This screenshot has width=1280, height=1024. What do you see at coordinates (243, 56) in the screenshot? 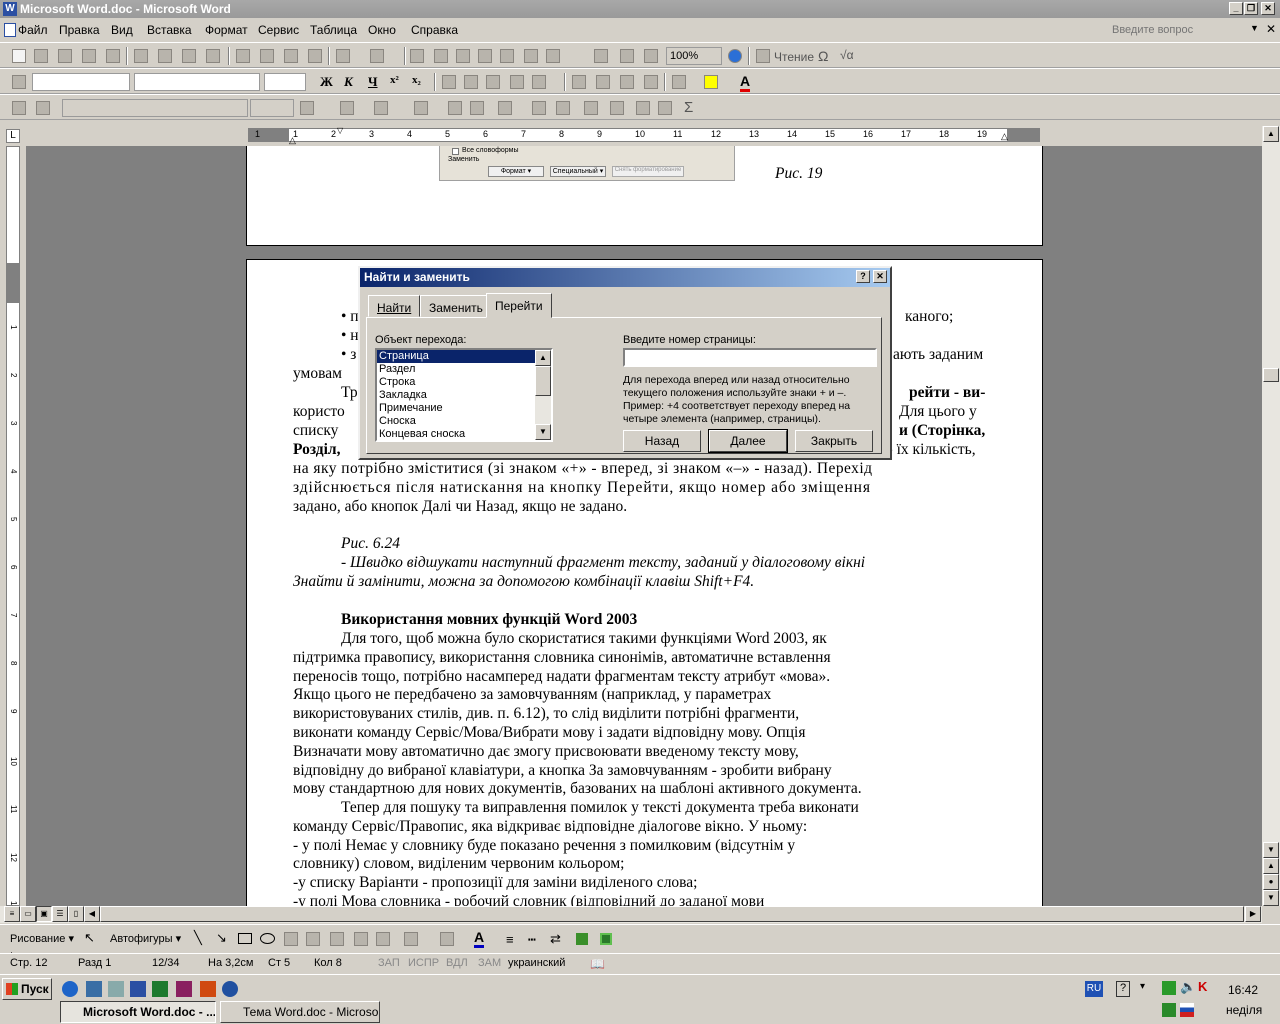
I see `cut-icon` at bounding box center [243, 56].